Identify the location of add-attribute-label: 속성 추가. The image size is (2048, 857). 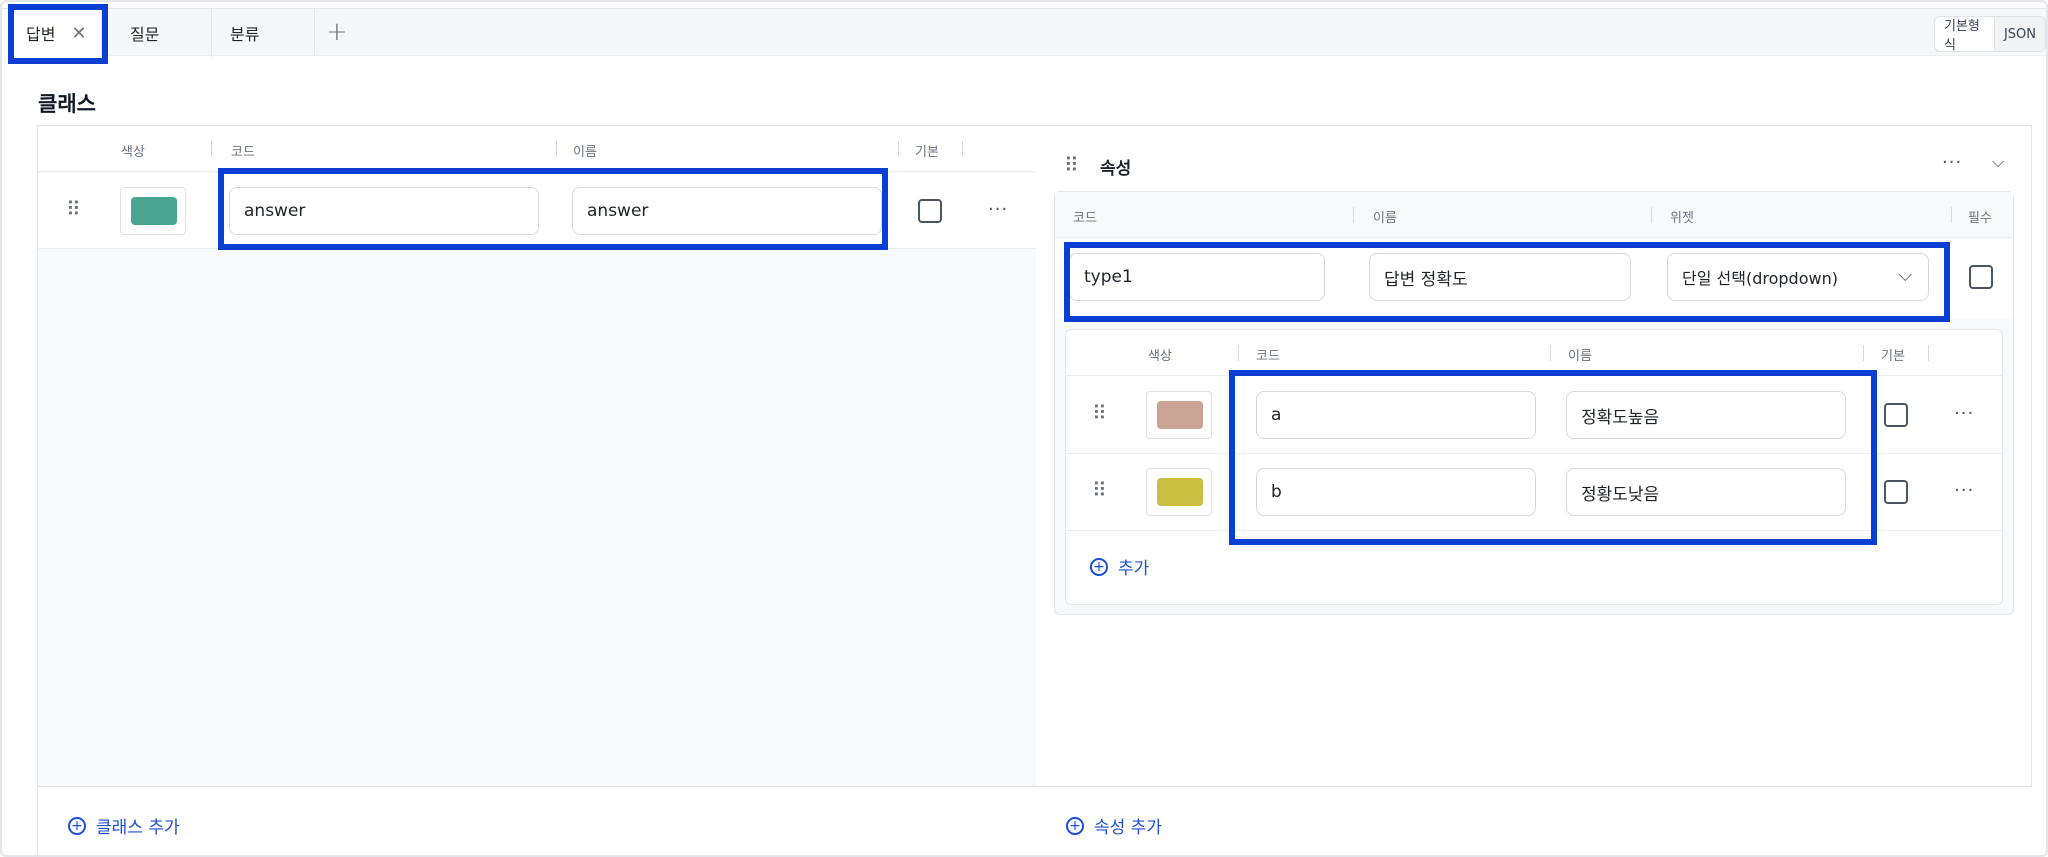
(1128, 828).